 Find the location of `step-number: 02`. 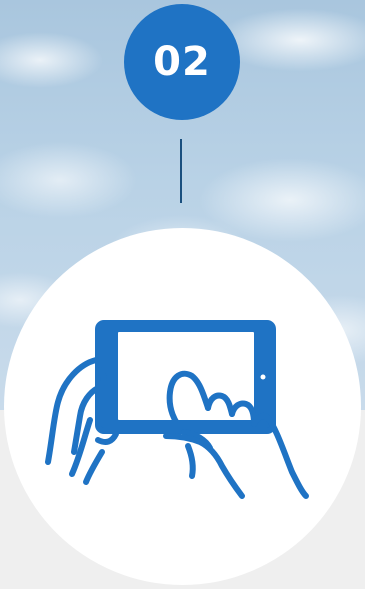

step-number: 02 is located at coordinates (182, 62).